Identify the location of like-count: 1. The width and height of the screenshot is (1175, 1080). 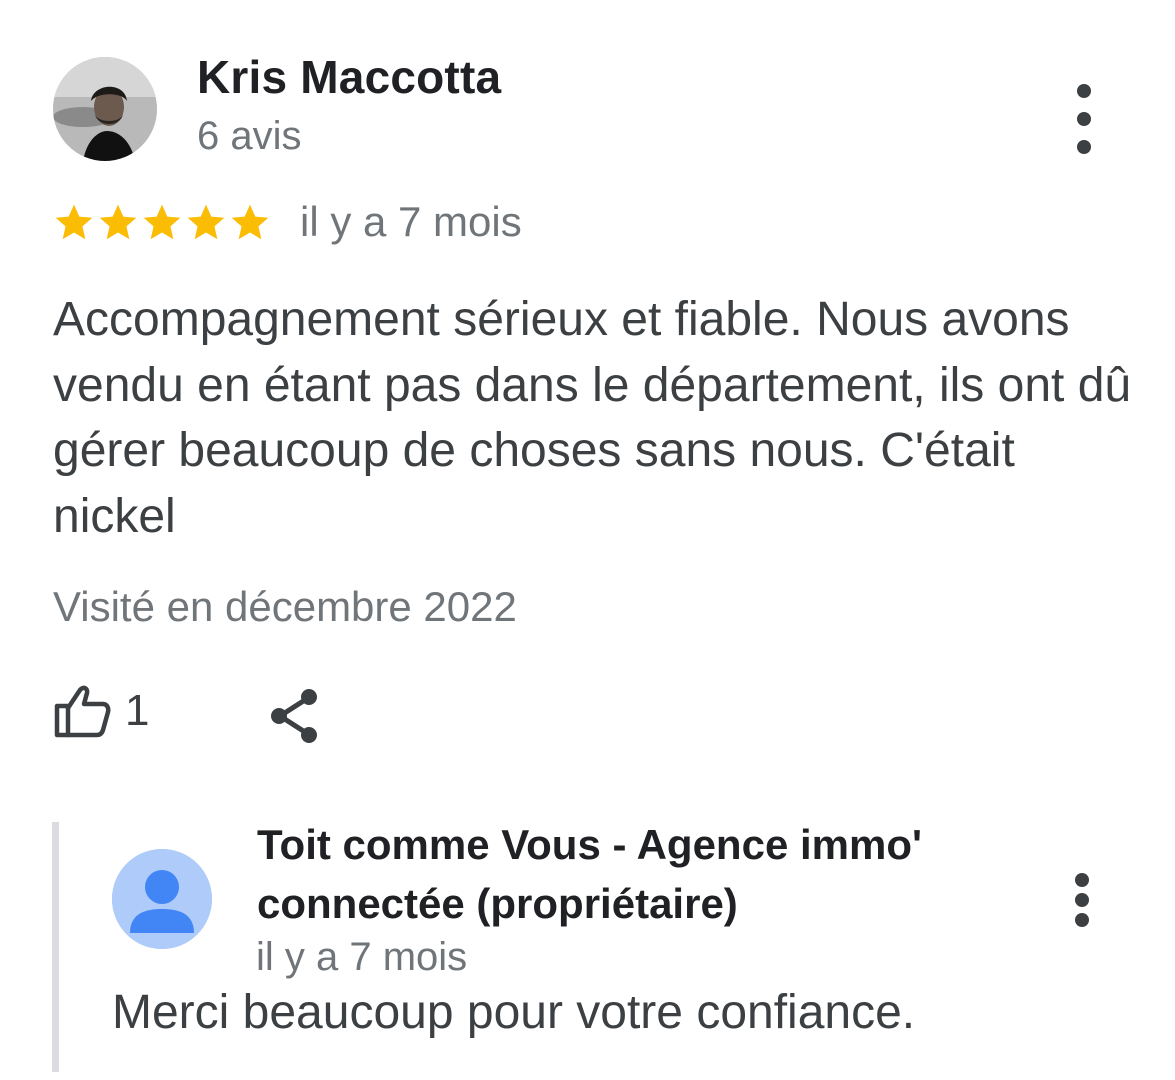
(137, 710).